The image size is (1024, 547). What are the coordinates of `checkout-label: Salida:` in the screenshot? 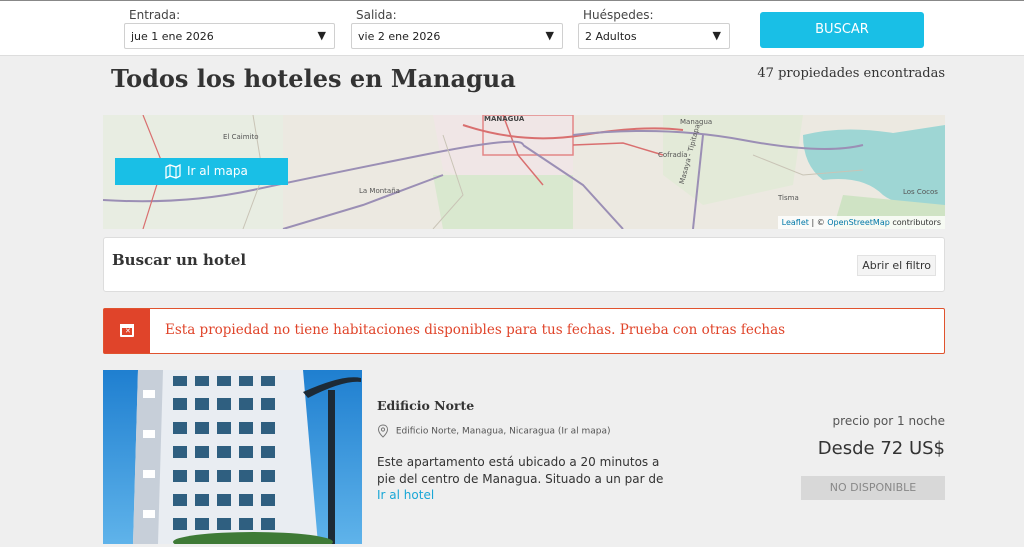 It's located at (376, 15).